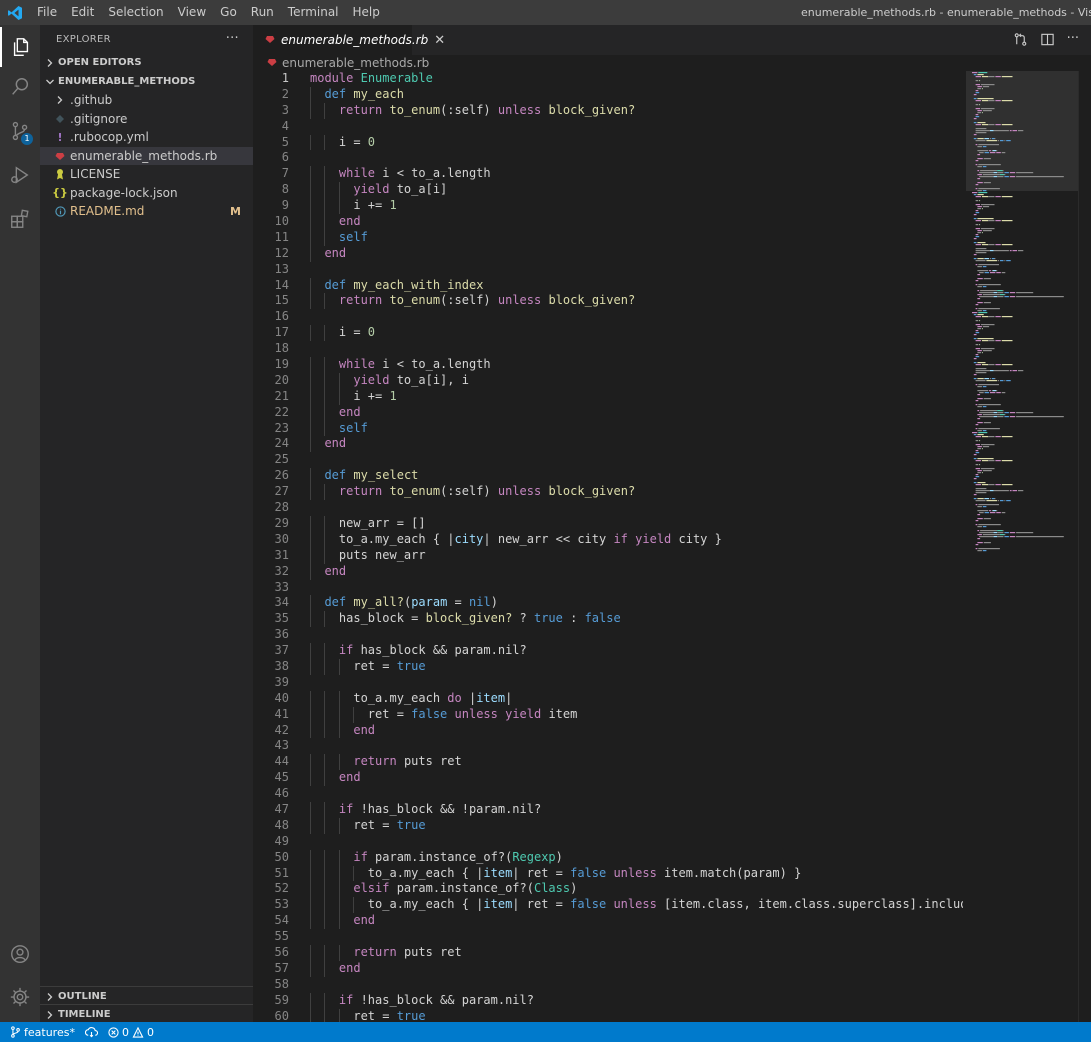  What do you see at coordinates (608, 79) in the screenshot?
I see `code-line: 1 module Enumerable` at bounding box center [608, 79].